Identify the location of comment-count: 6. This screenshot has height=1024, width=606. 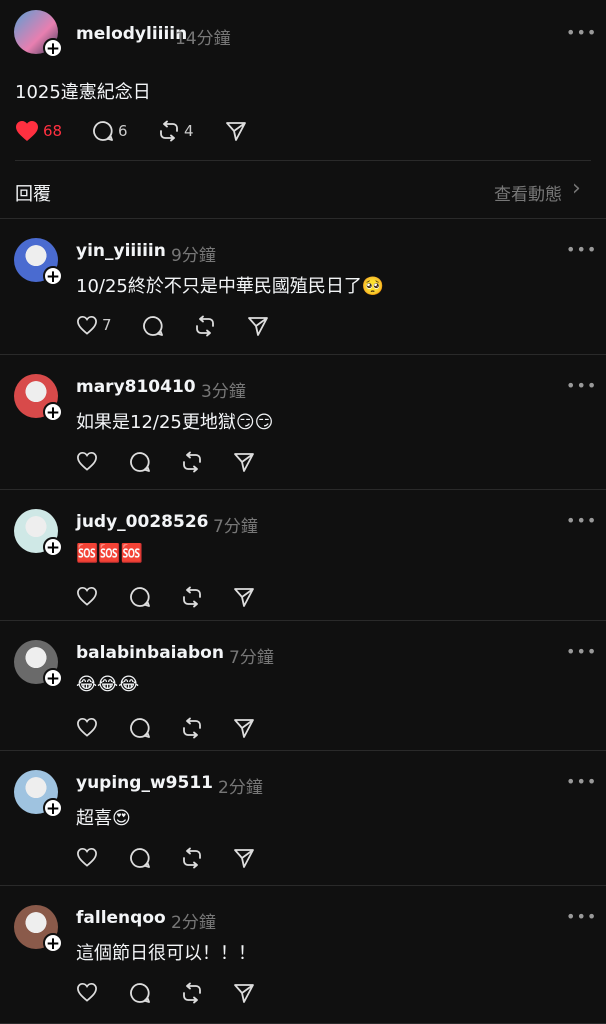
(123, 131).